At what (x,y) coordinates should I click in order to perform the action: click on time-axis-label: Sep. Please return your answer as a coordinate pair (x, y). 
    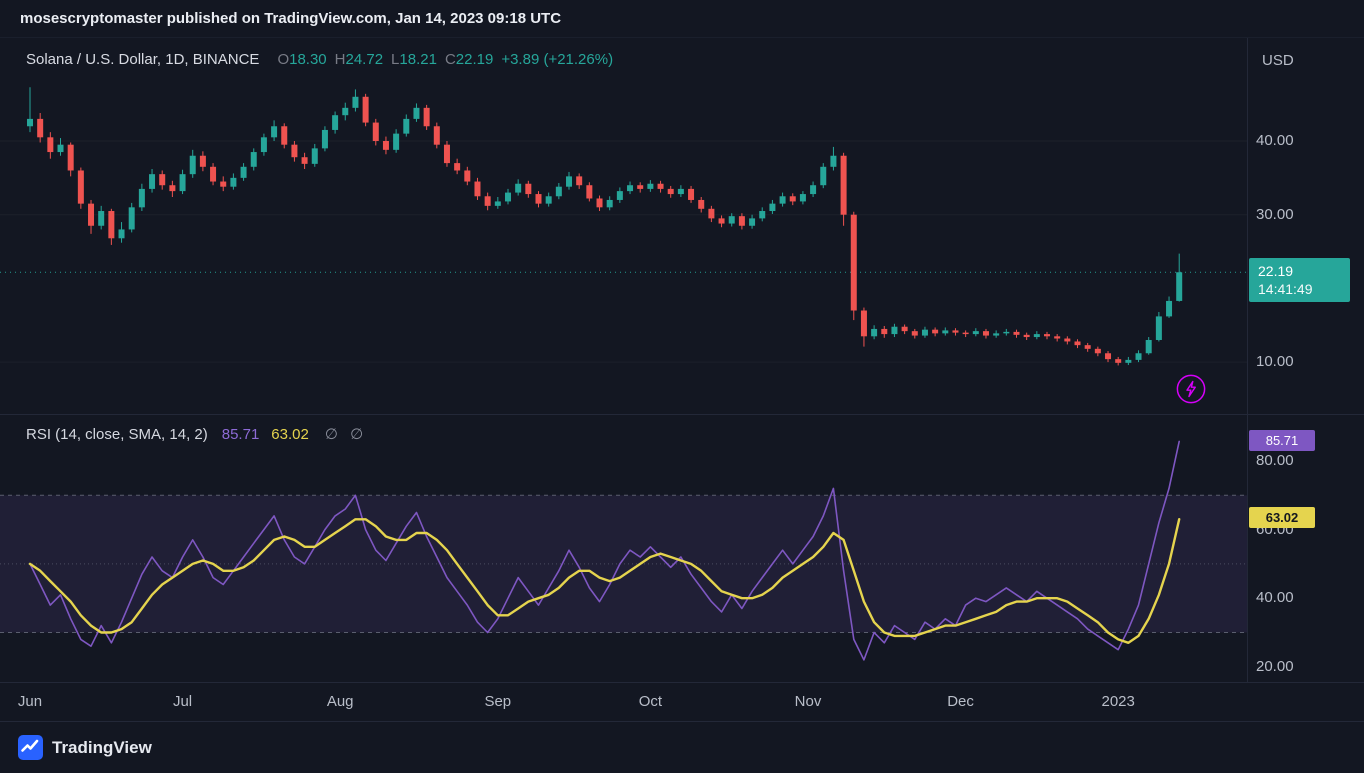
    Looking at the image, I should click on (498, 701).